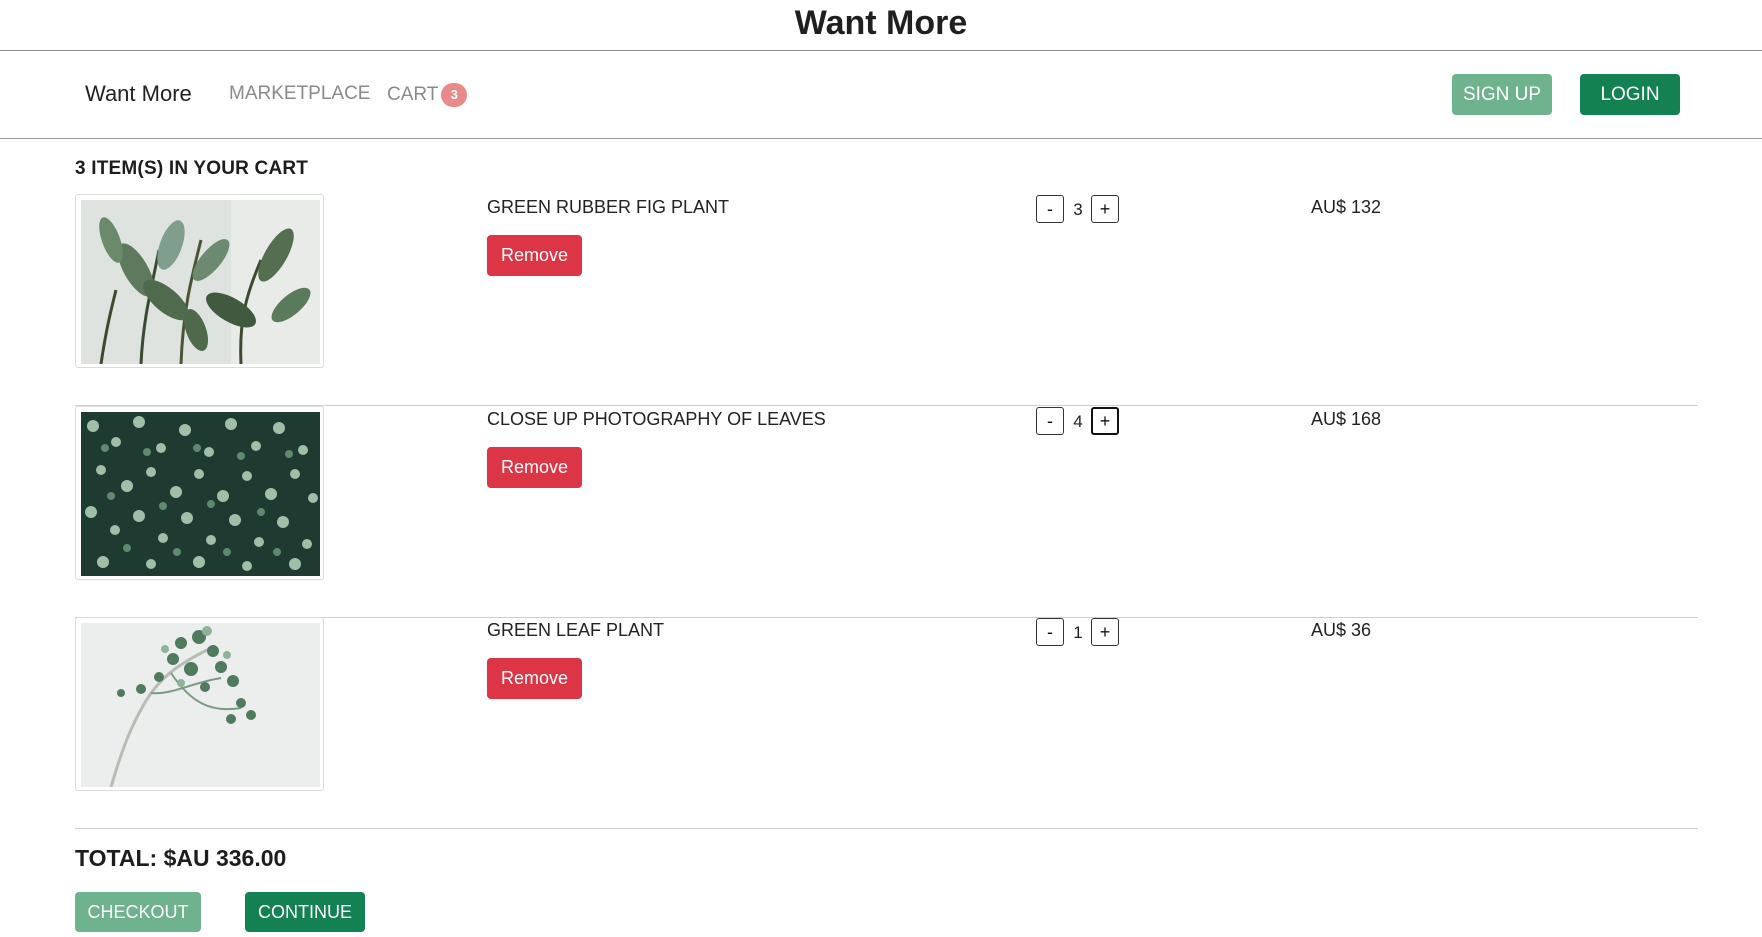  What do you see at coordinates (1341, 630) in the screenshot?
I see `product-price: AU$ 36` at bounding box center [1341, 630].